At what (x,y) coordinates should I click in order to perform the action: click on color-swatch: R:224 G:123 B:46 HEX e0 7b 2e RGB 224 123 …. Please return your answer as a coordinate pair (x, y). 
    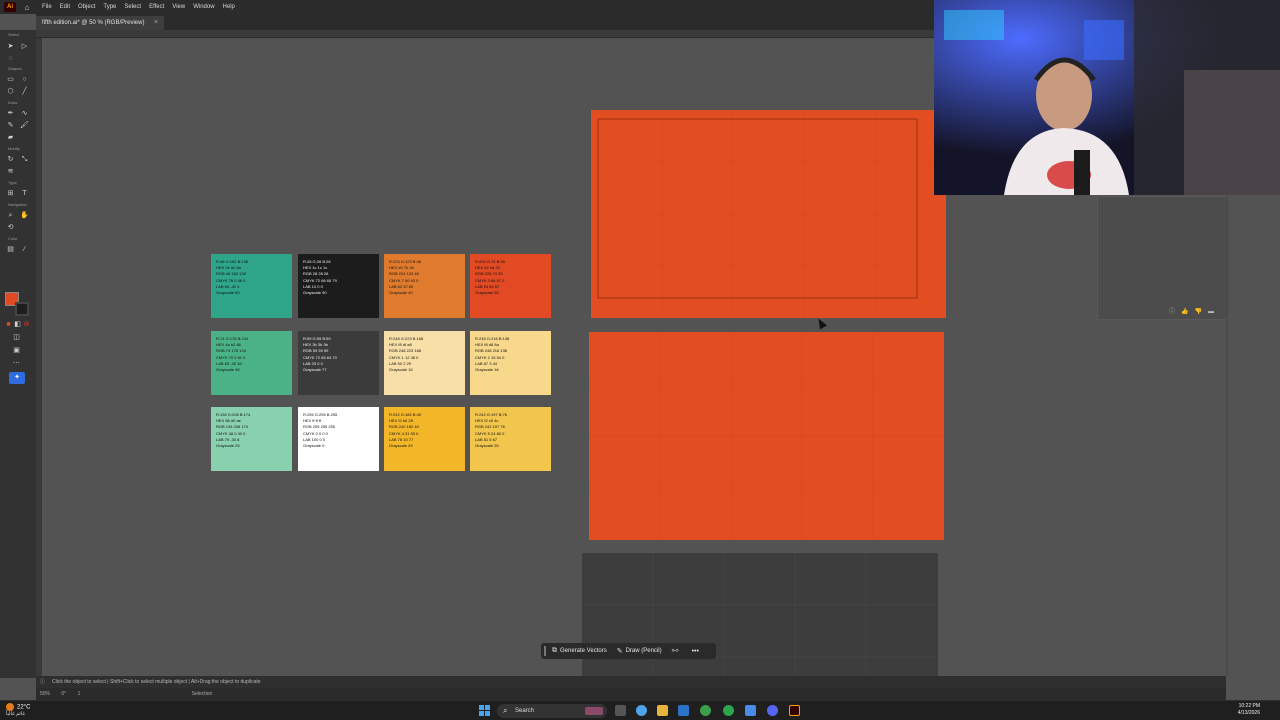
    Looking at the image, I should click on (424, 286).